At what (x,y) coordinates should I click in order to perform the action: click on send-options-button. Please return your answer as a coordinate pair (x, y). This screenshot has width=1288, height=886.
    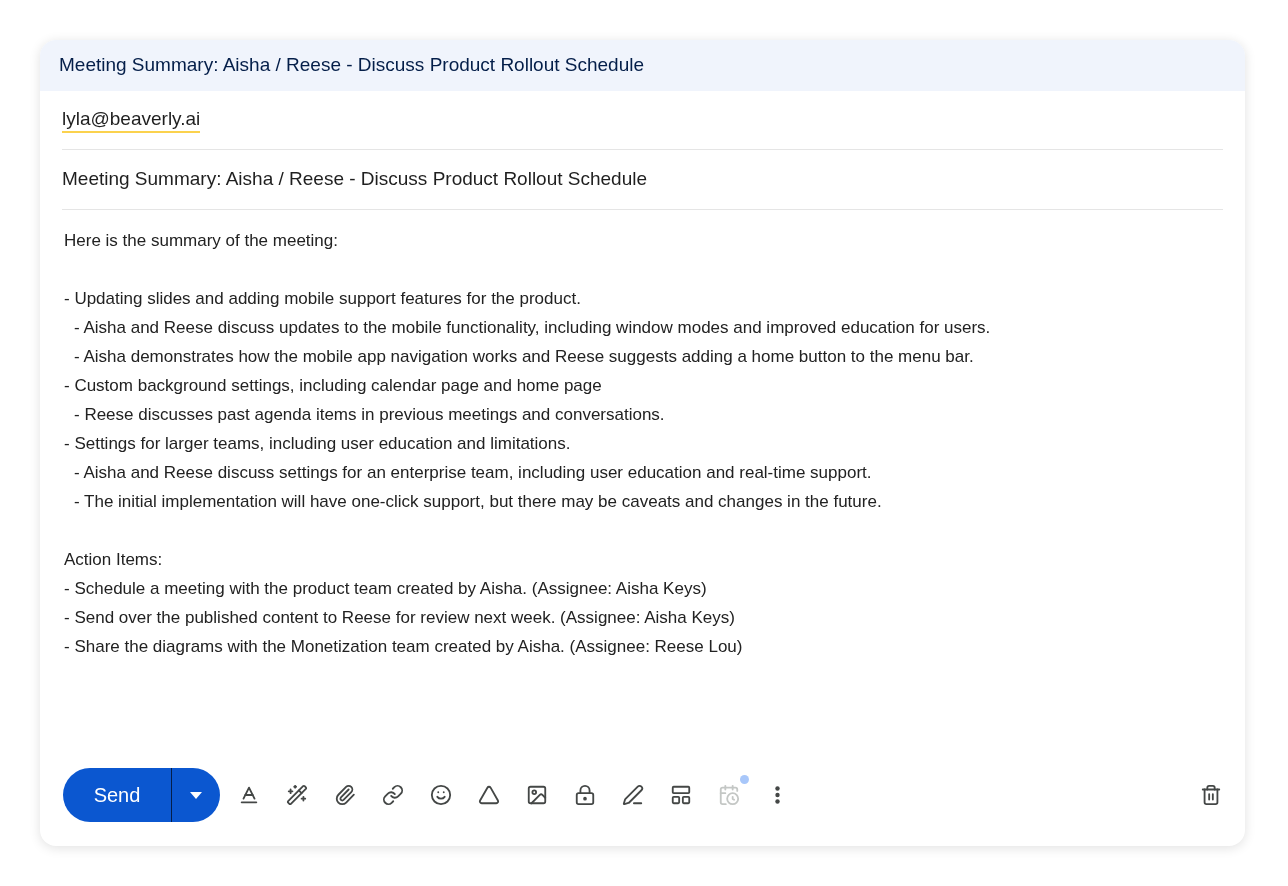
    Looking at the image, I should click on (196, 795).